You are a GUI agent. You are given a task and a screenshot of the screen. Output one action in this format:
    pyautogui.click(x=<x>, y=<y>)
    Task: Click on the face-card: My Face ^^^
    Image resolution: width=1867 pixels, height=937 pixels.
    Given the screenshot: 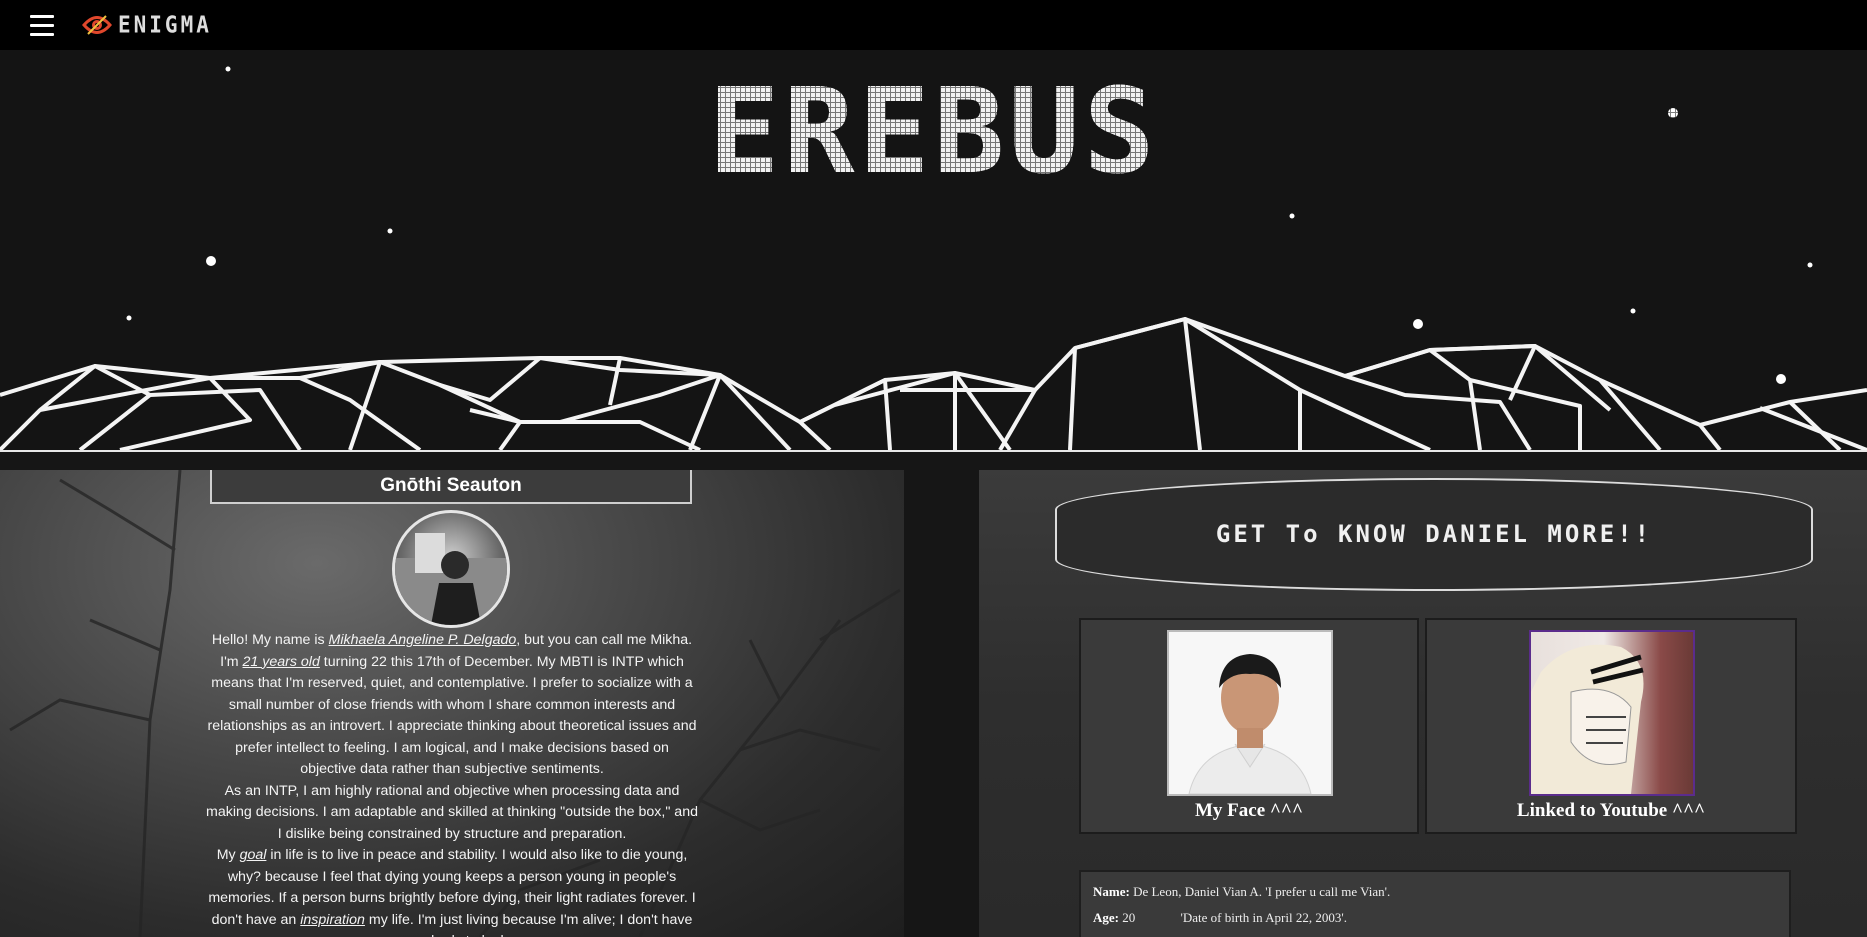 What is the action you would take?
    pyautogui.click(x=1249, y=726)
    